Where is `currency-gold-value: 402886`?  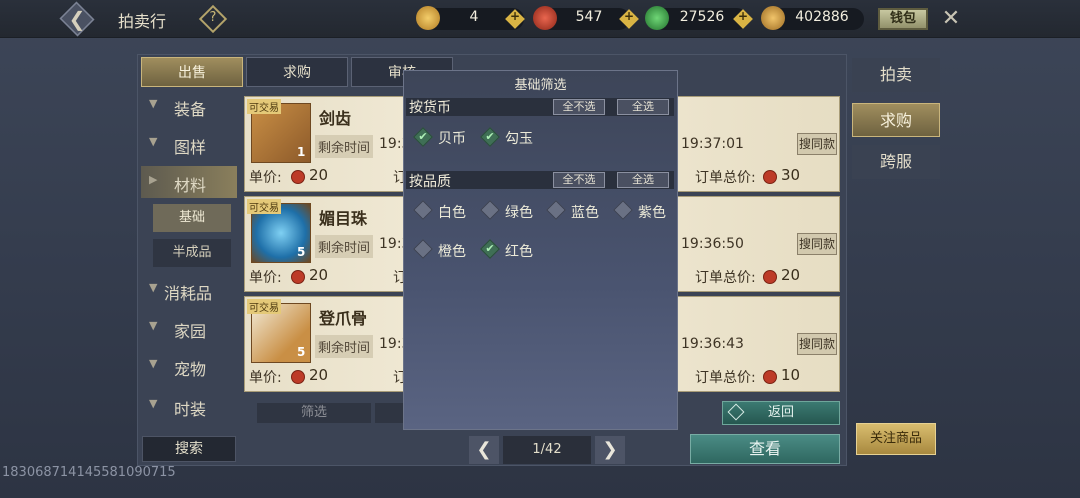
currency-gold-value: 402886 is located at coordinates (822, 17).